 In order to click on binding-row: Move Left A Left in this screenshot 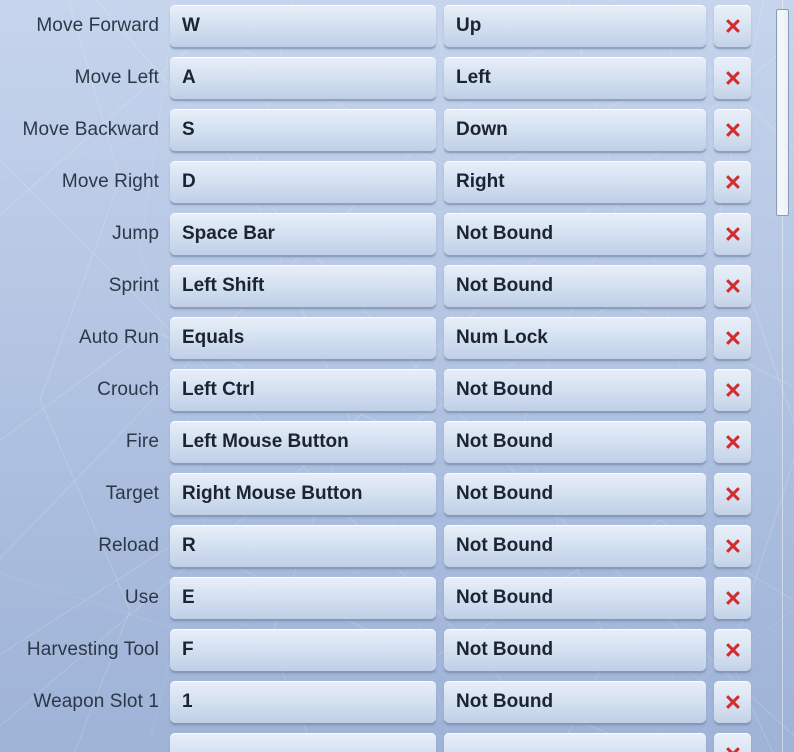, I will do `click(385, 78)`.